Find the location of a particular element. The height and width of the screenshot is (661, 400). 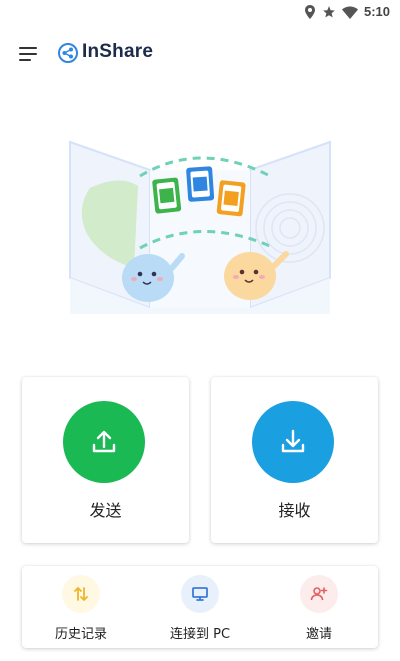

send-button is located at coordinates (104, 442).